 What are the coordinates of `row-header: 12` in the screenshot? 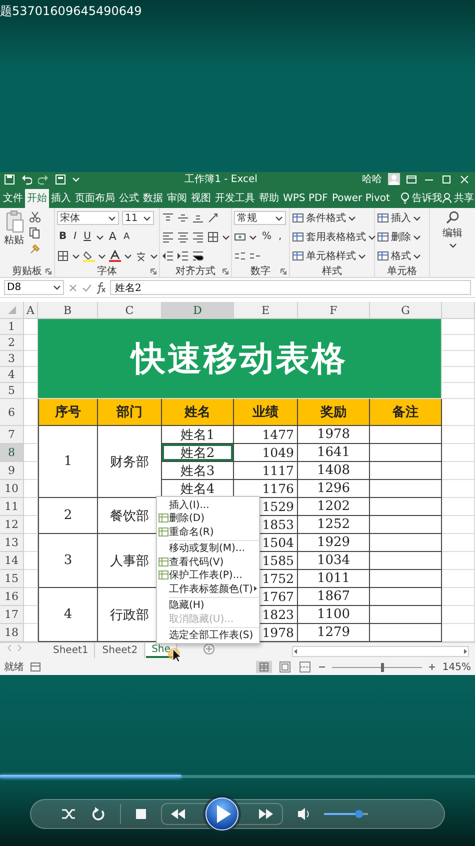 It's located at (12, 525).